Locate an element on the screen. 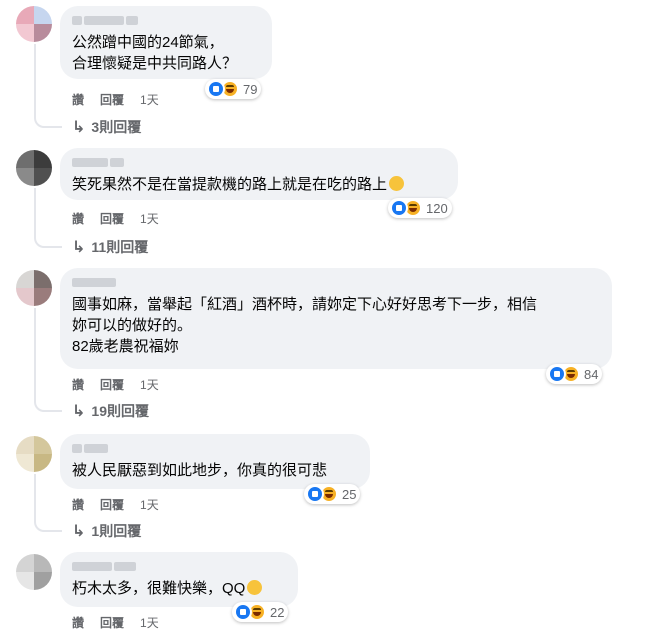 This screenshot has height=637, width=656. comment-text: 笑死果然不是在當提款機的路上就是在吃的路上 is located at coordinates (259, 184).